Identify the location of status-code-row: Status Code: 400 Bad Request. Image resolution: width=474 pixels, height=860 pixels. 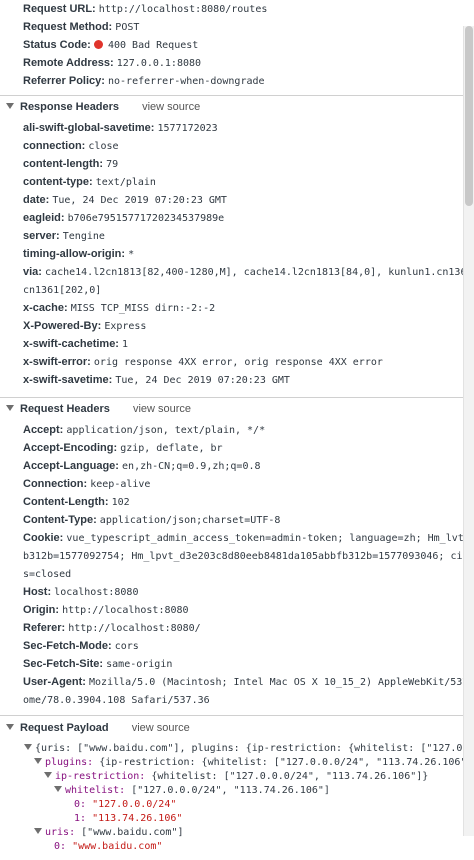
(248, 45).